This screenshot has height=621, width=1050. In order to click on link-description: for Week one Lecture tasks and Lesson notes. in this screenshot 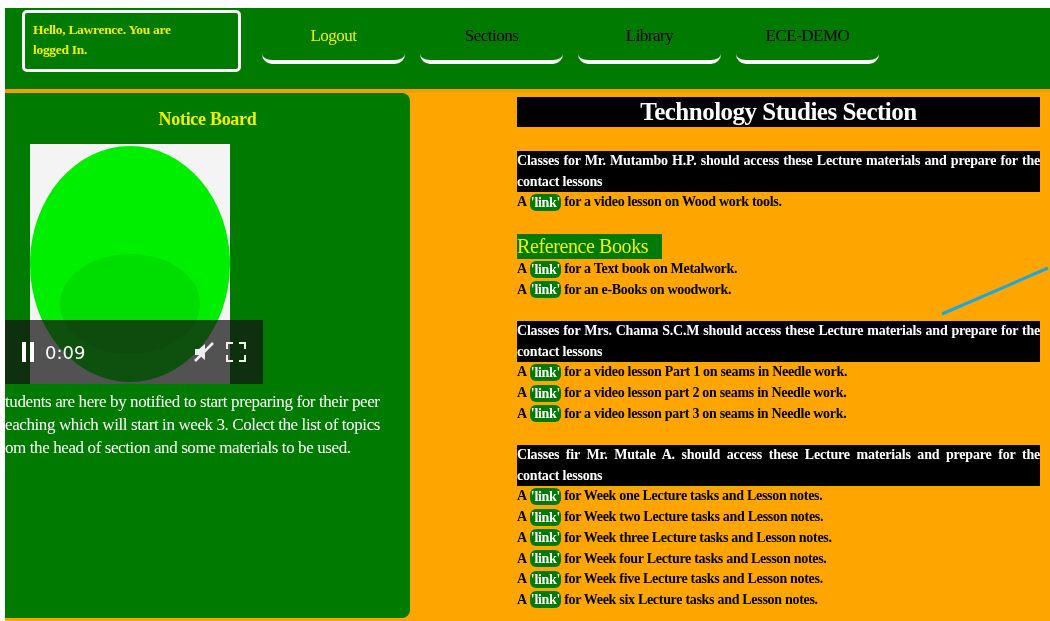, I will do `click(693, 496)`.